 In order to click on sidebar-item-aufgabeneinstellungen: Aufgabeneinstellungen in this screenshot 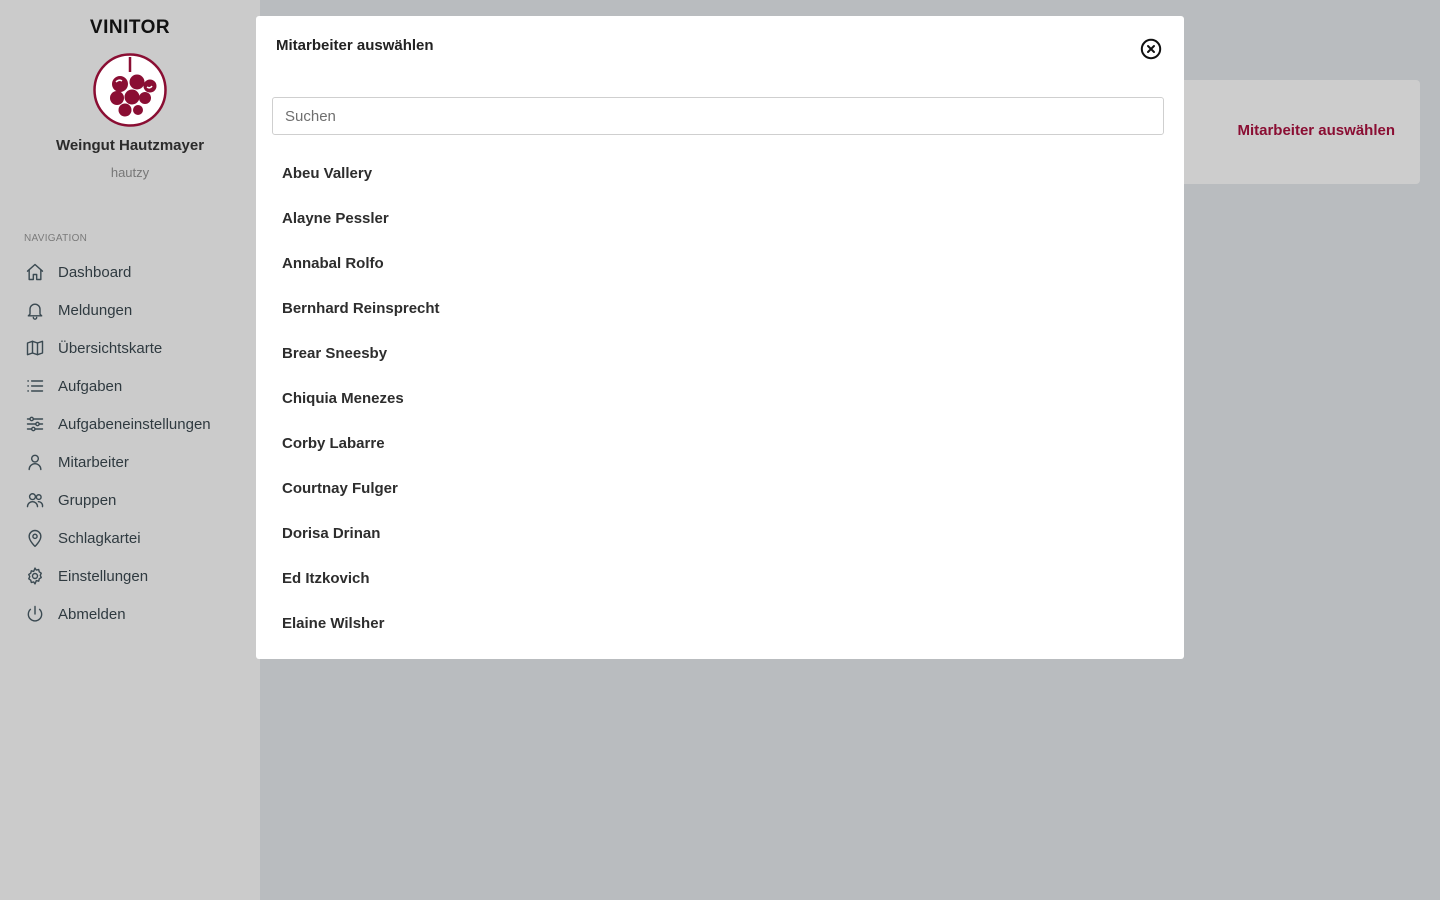, I will do `click(130, 424)`.